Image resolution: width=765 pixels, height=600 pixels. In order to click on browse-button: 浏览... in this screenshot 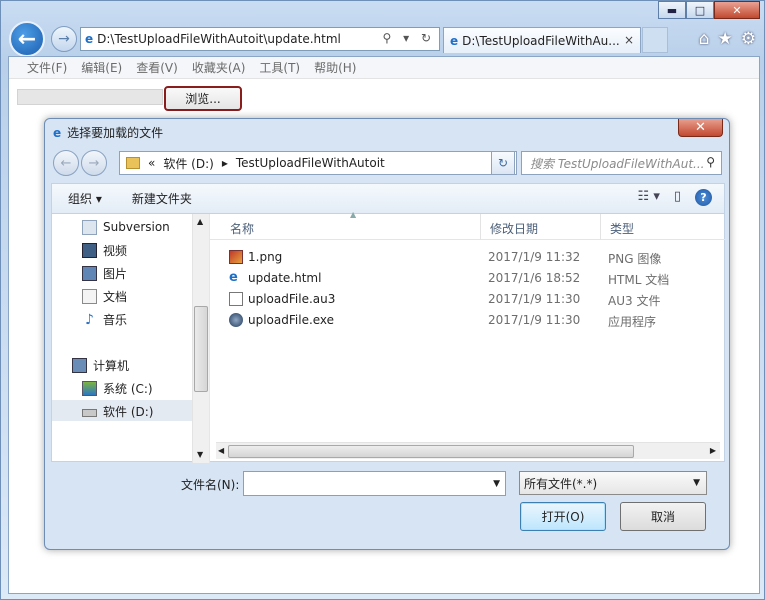, I will do `click(203, 98)`.